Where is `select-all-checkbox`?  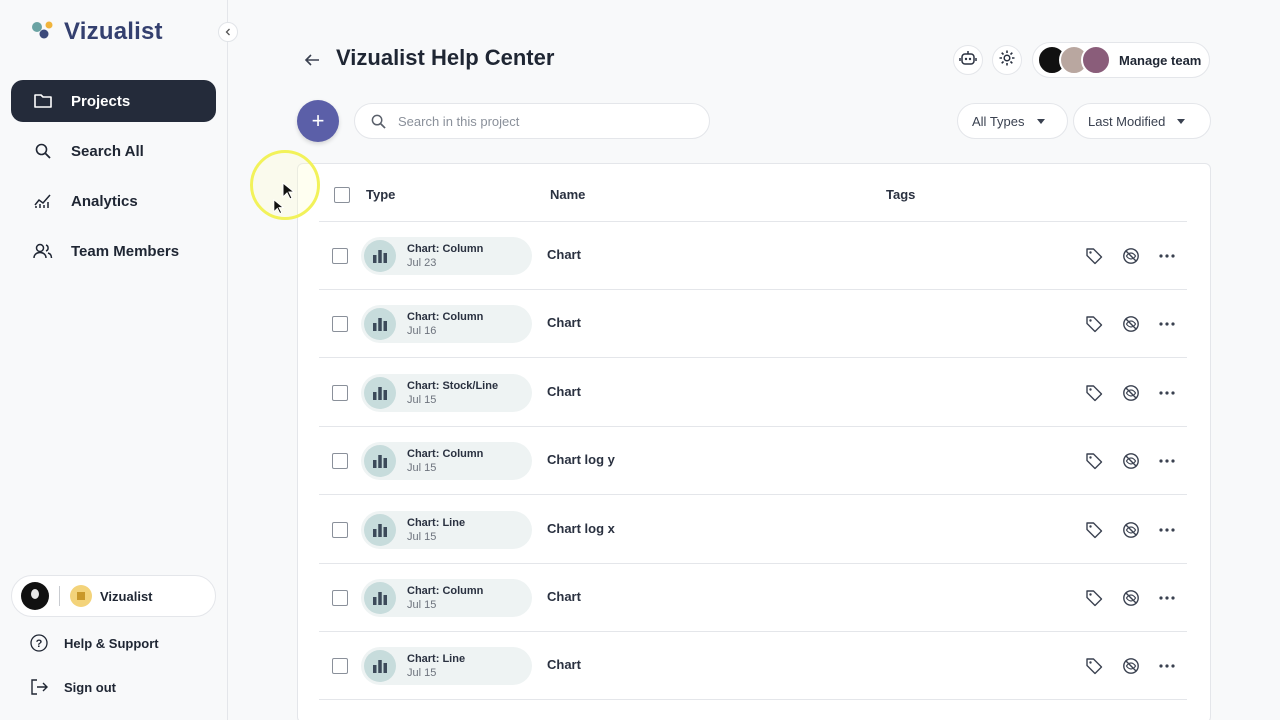 select-all-checkbox is located at coordinates (342, 195).